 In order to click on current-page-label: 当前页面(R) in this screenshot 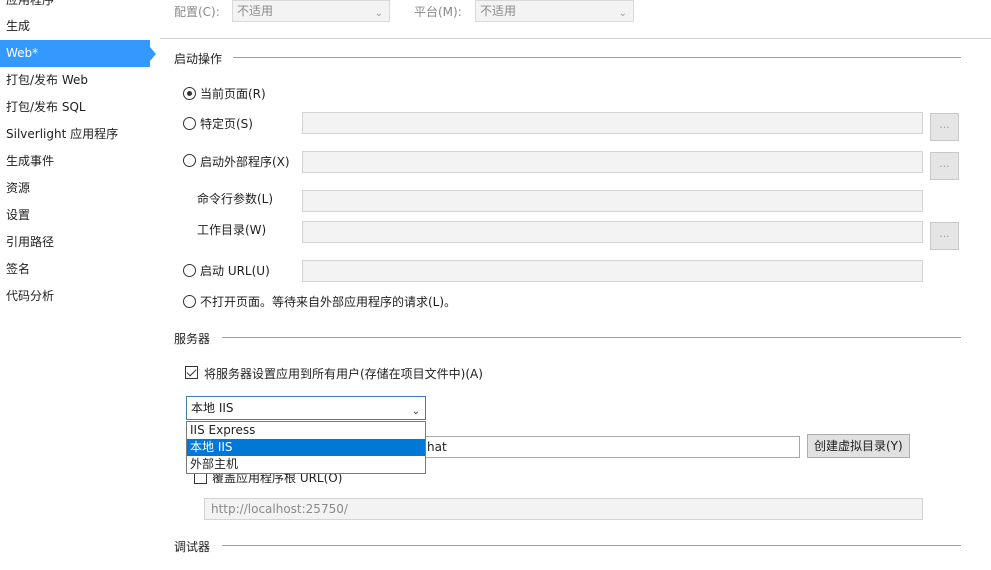, I will do `click(233, 94)`.